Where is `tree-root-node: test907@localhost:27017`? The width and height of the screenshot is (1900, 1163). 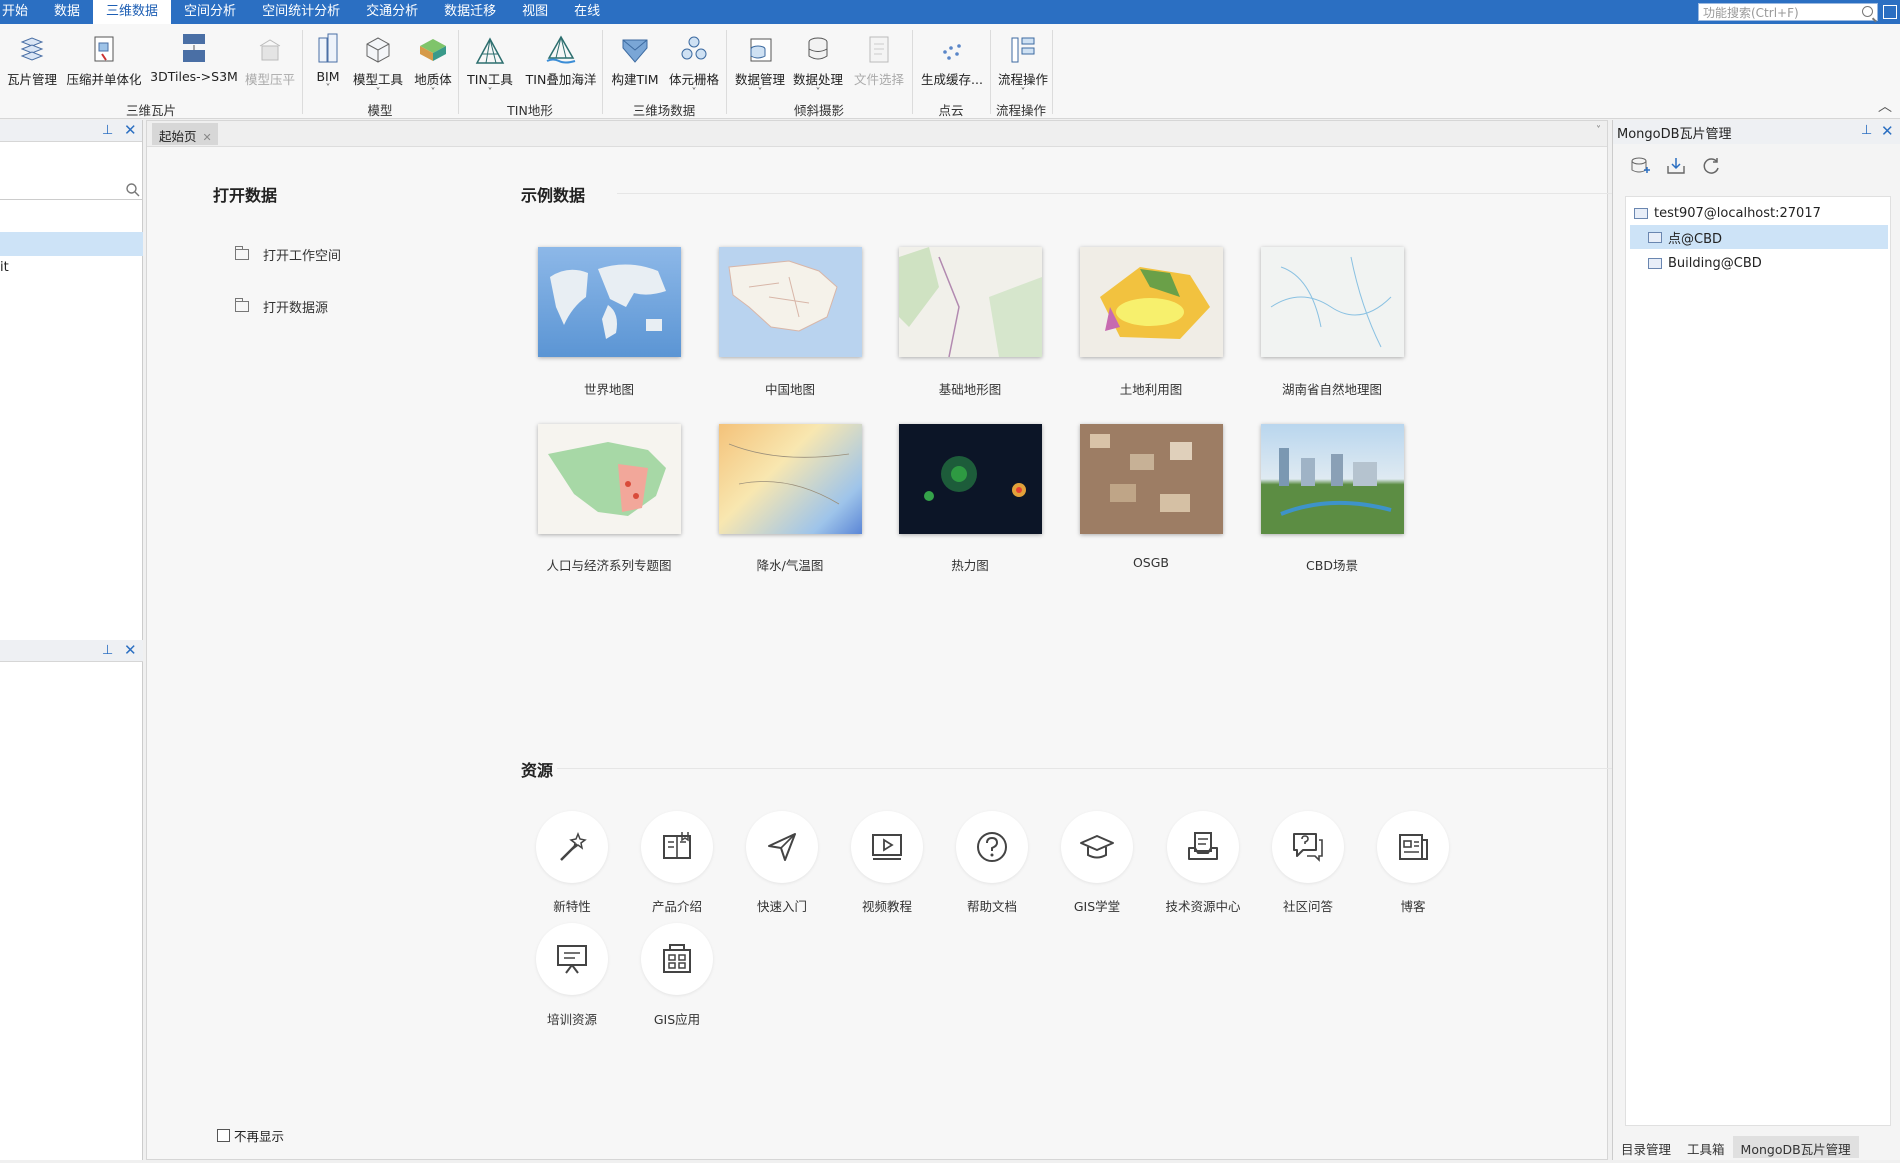 tree-root-node: test907@localhost:27017 is located at coordinates (1759, 213).